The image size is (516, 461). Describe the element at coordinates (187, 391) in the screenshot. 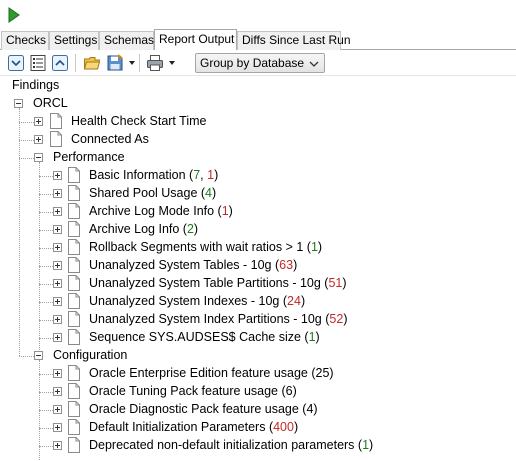

I see `check-name: Oracle Tuning Pack feature usage (` at that location.